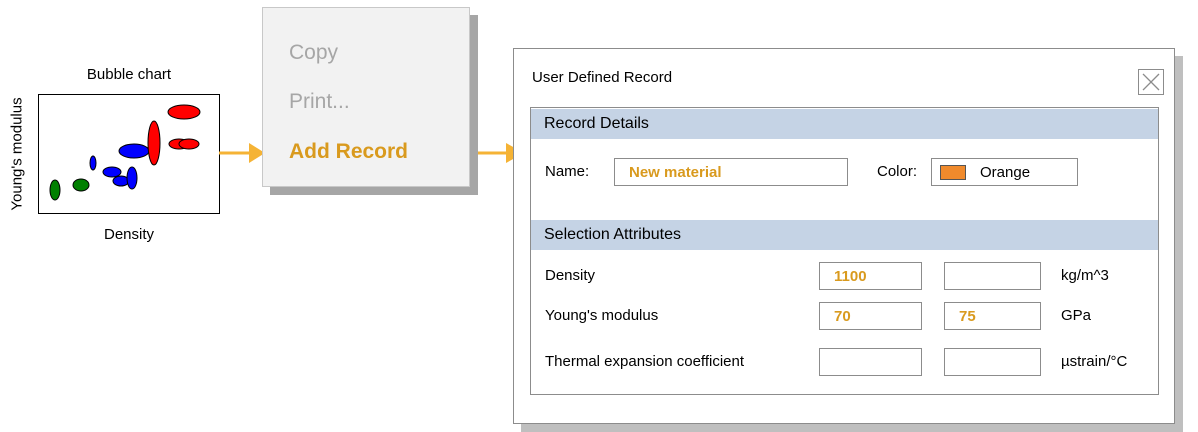  Describe the element at coordinates (953, 172) in the screenshot. I see `color-swatch` at that location.